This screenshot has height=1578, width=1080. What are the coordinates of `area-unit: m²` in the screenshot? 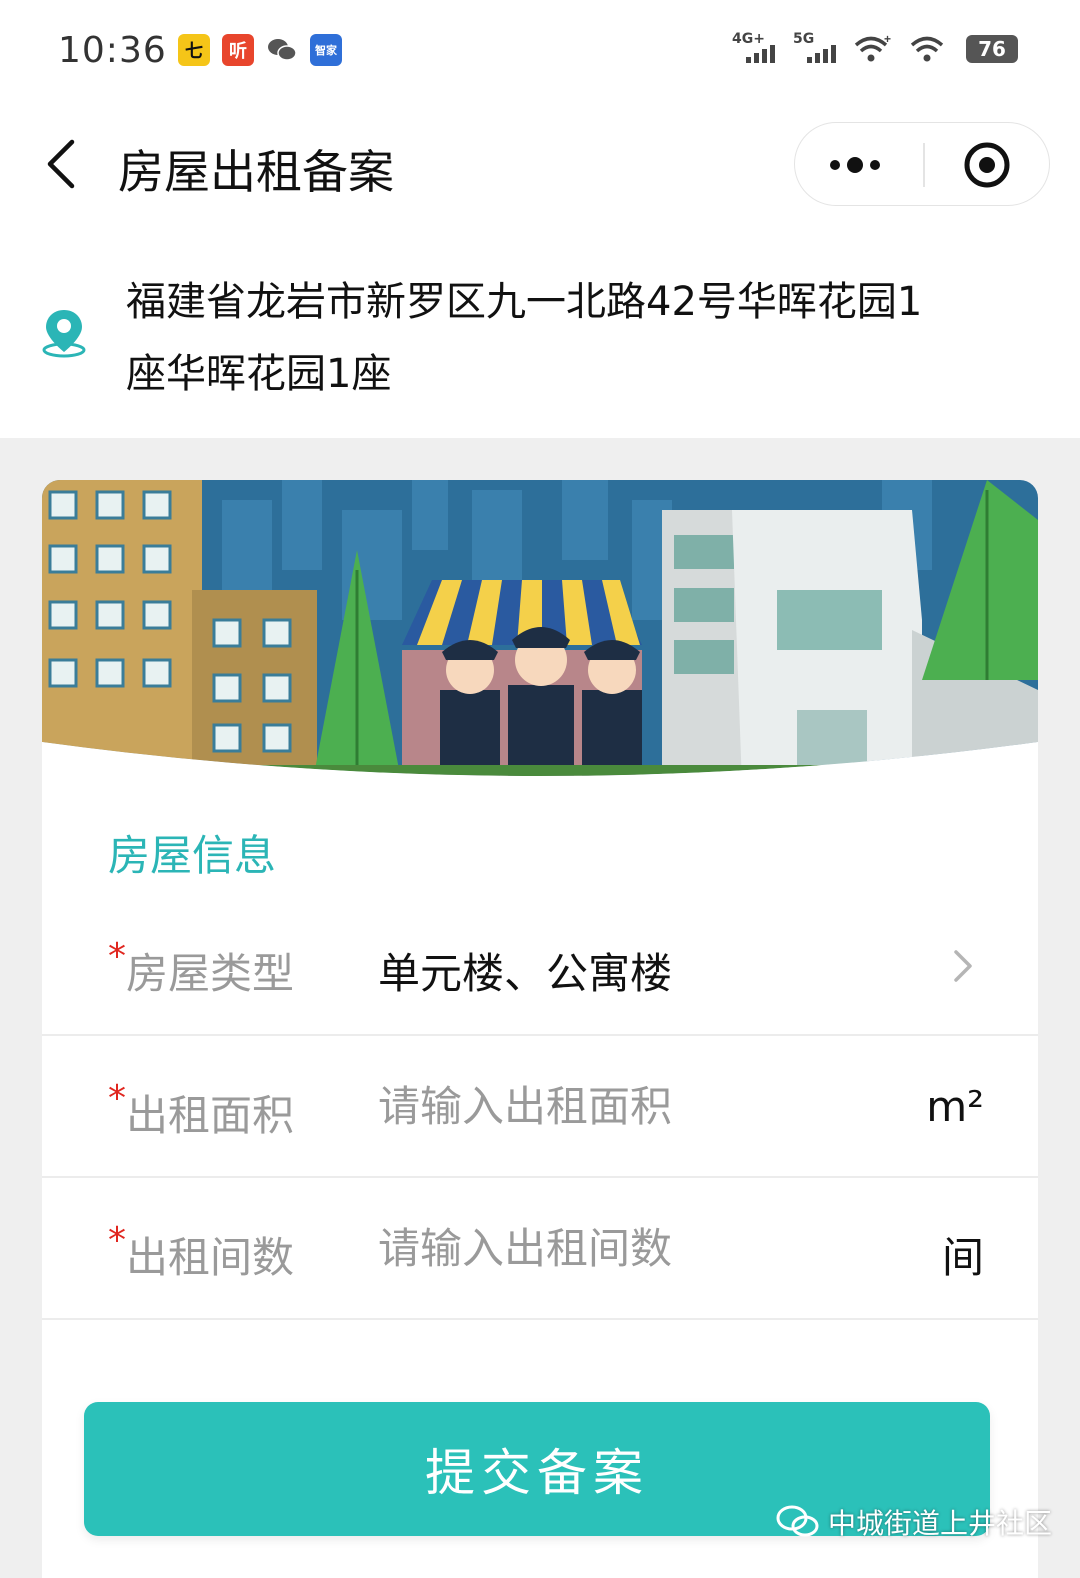 It's located at (955, 1106).